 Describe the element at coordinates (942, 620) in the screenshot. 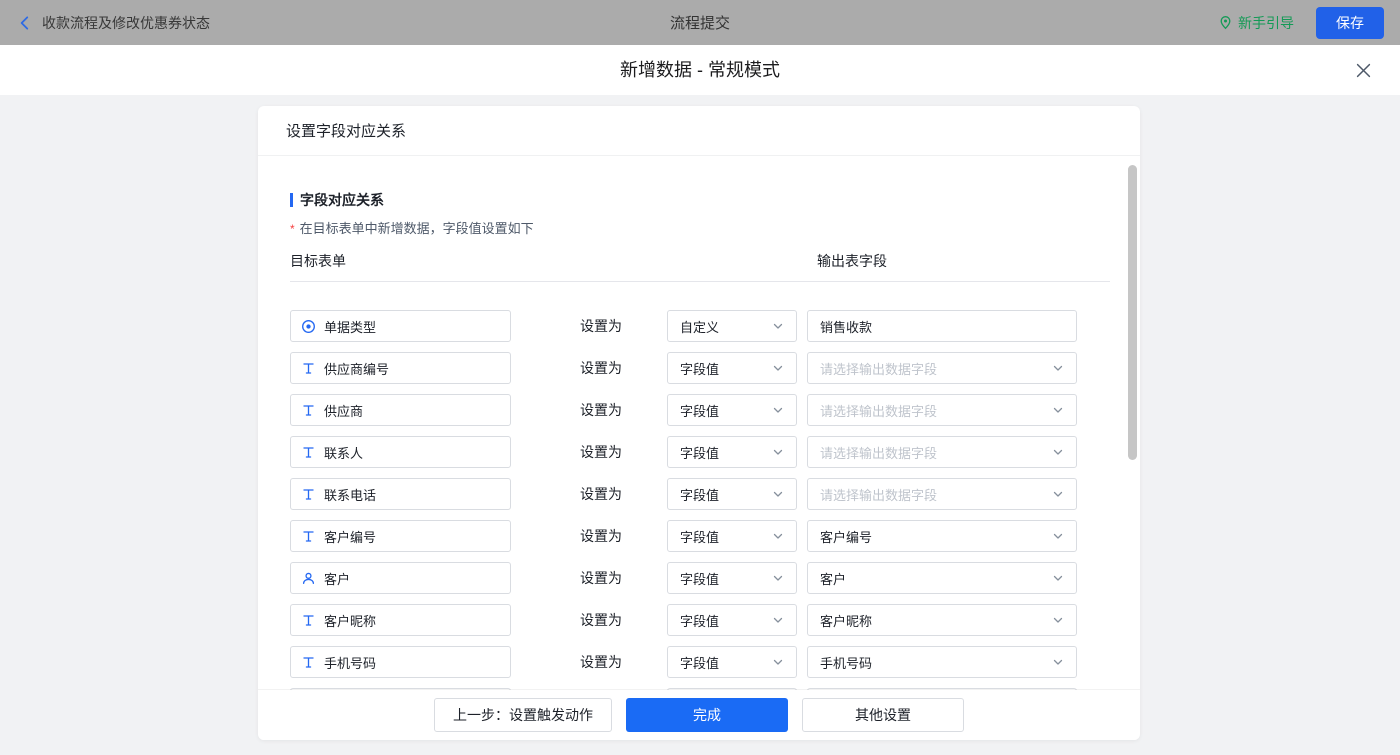

I see `output-field-select: 客户昵称` at that location.